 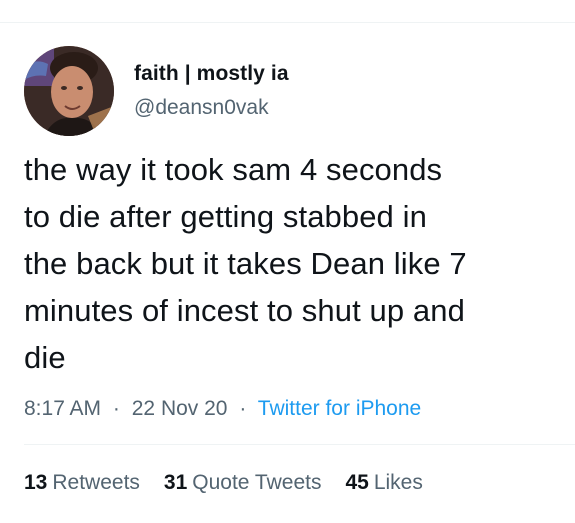 I want to click on retweets-label: Retweets, so click(x=96, y=482).